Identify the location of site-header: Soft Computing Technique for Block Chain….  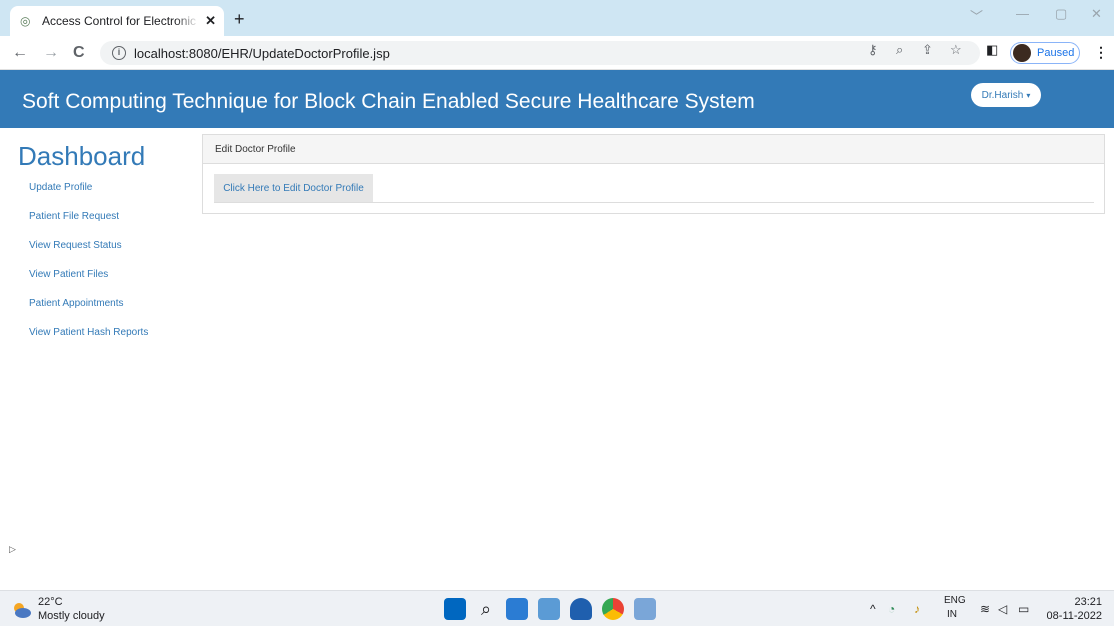
(557, 99).